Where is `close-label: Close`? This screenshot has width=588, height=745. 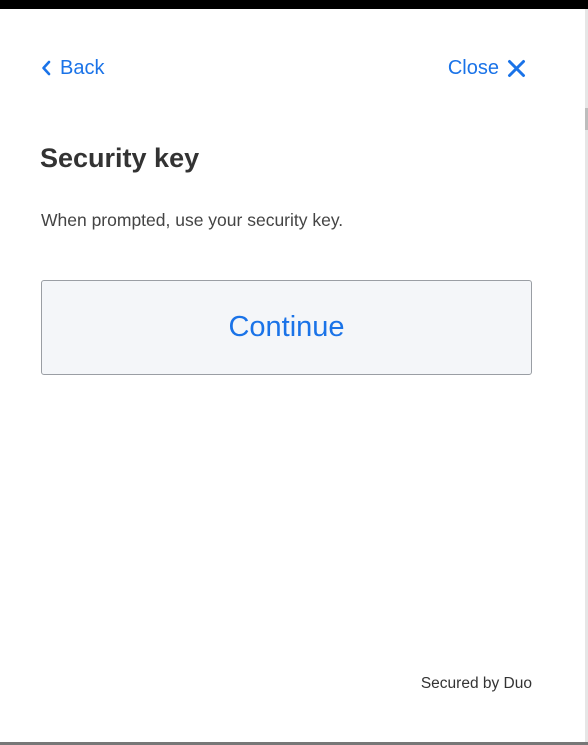
close-label: Close is located at coordinates (473, 67).